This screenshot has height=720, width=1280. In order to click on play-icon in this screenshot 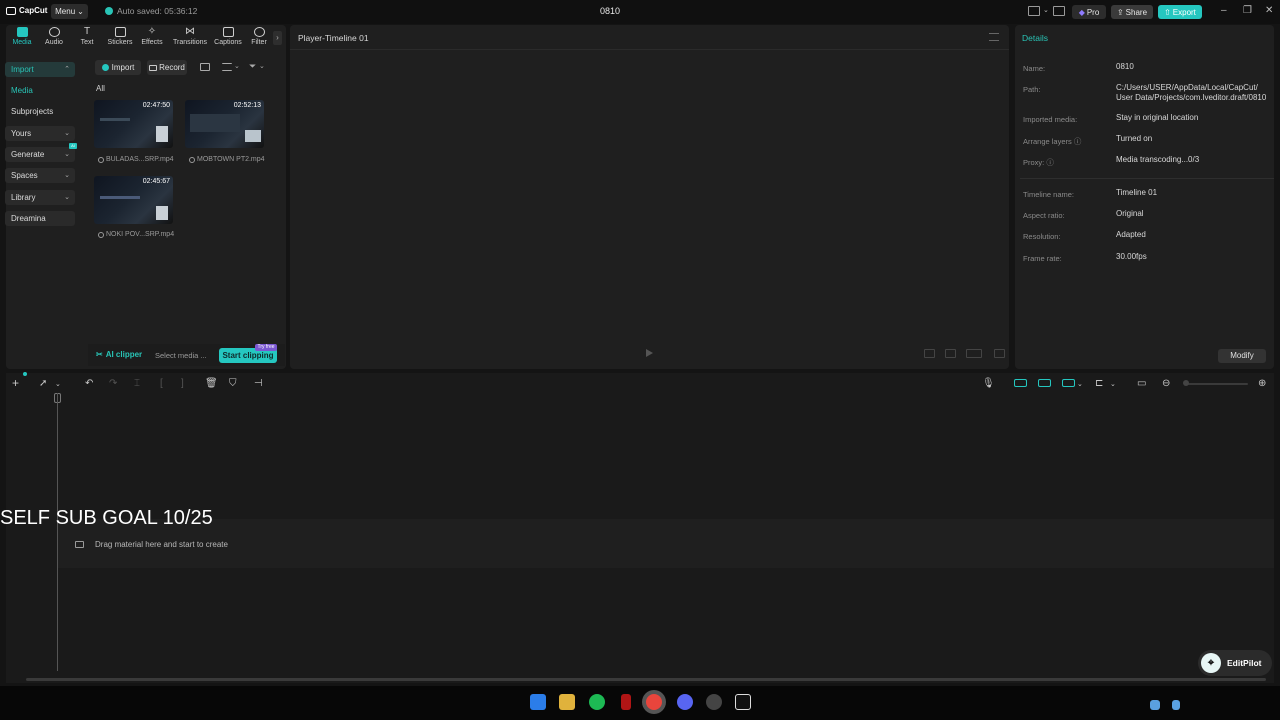, I will do `click(649, 353)`.